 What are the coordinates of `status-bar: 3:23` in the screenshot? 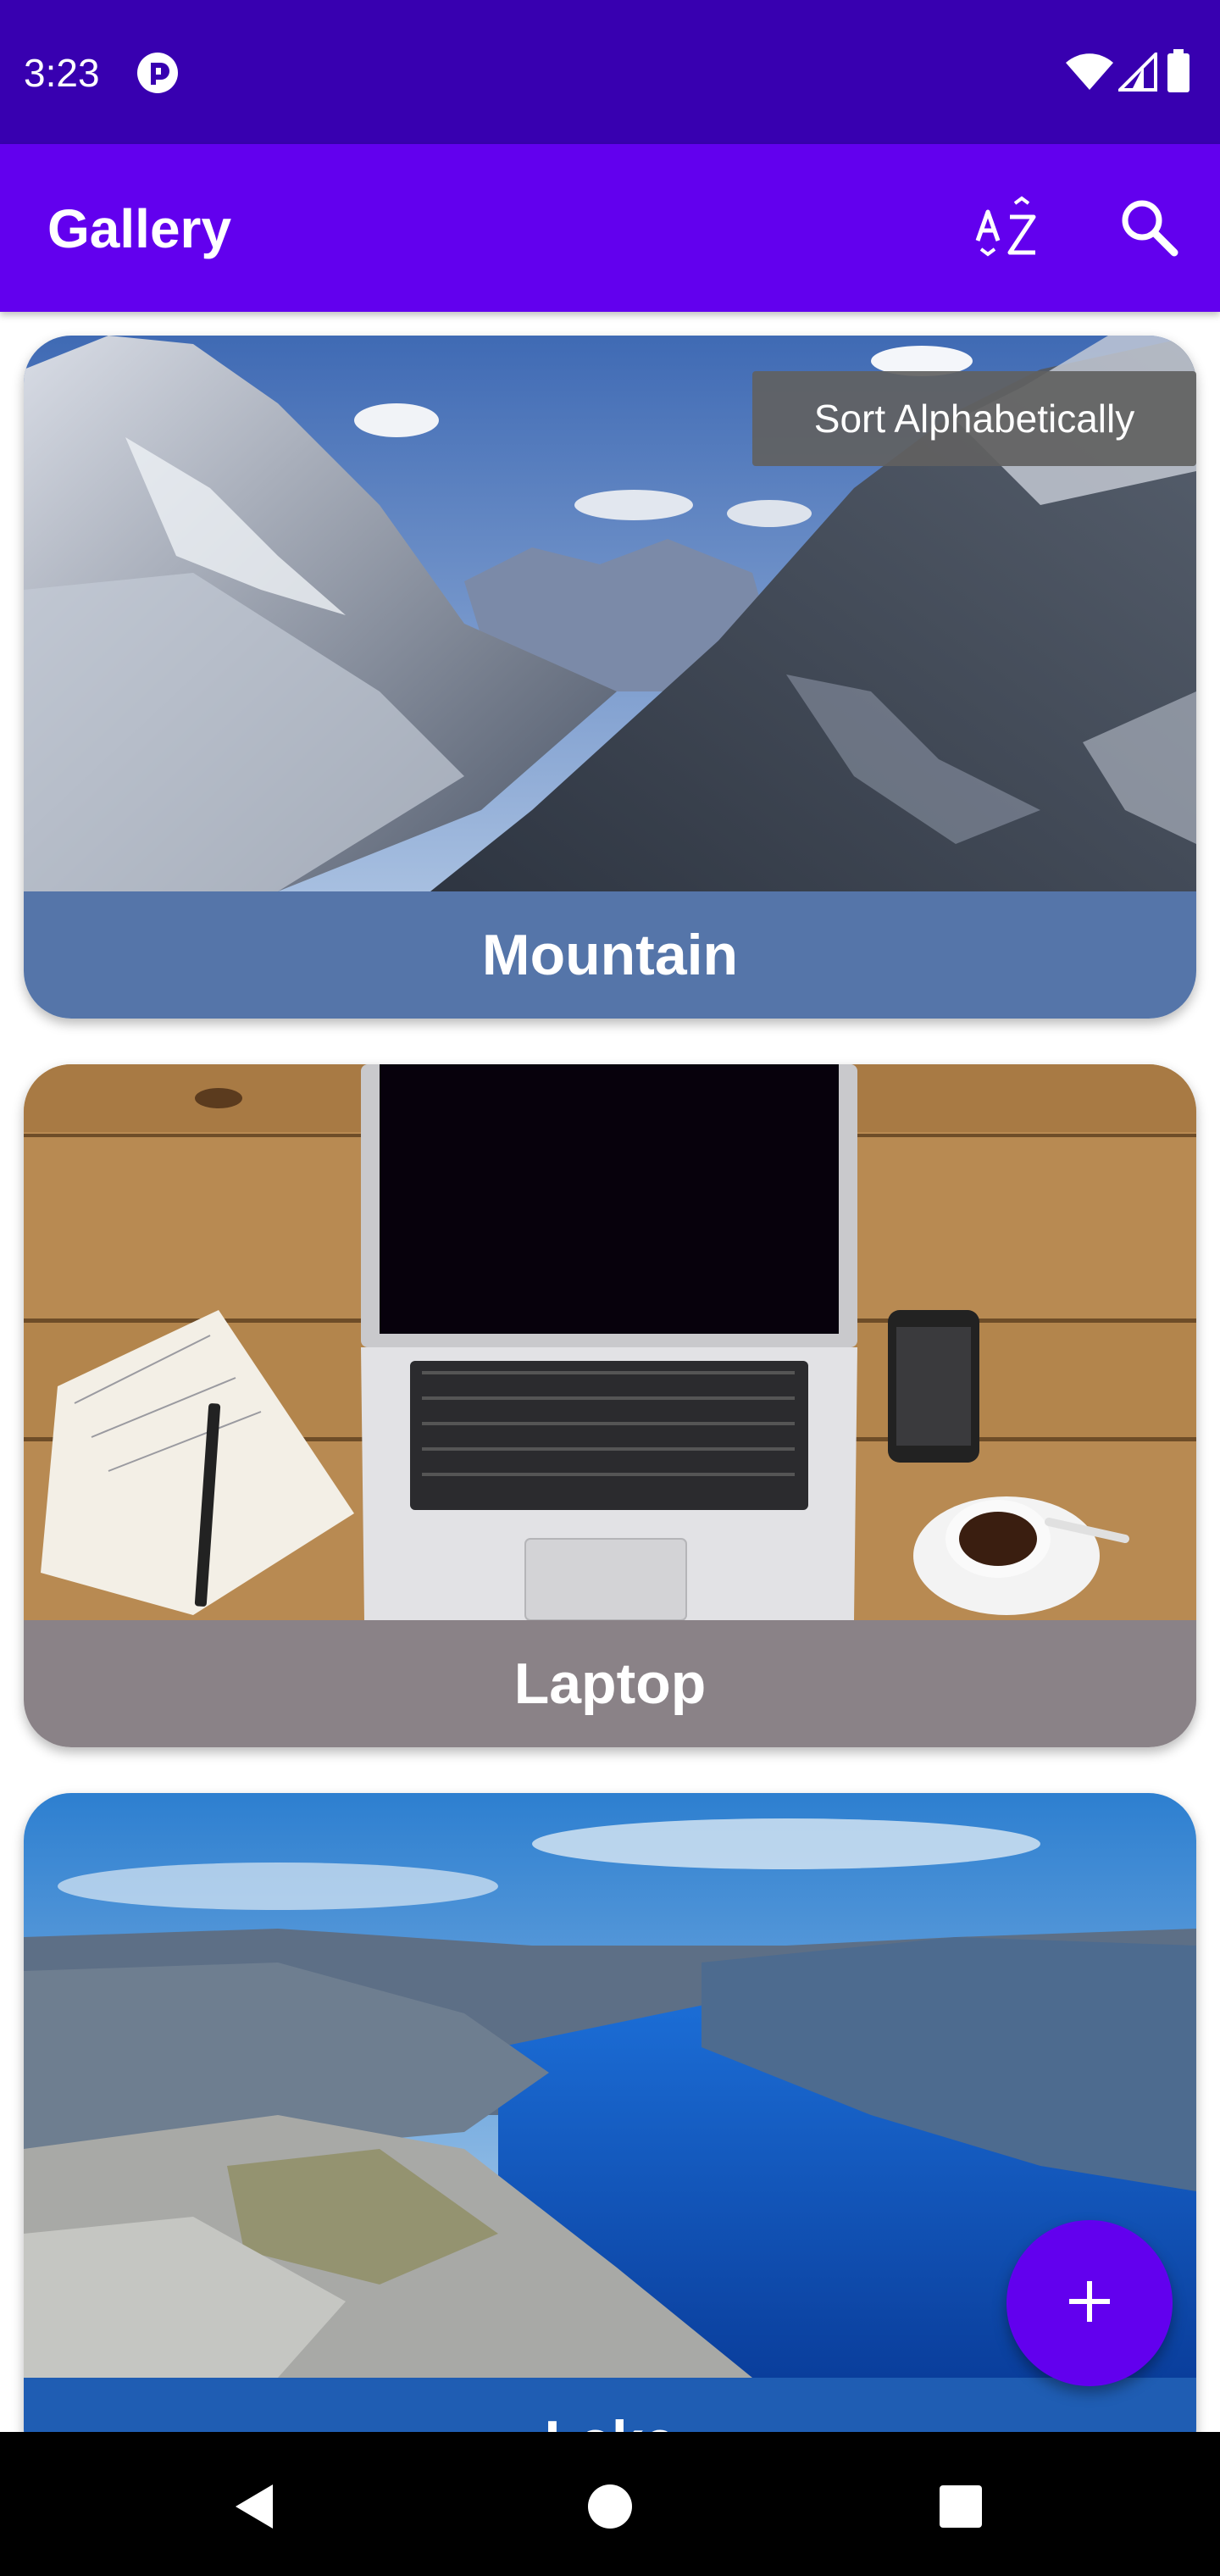 It's located at (610, 72).